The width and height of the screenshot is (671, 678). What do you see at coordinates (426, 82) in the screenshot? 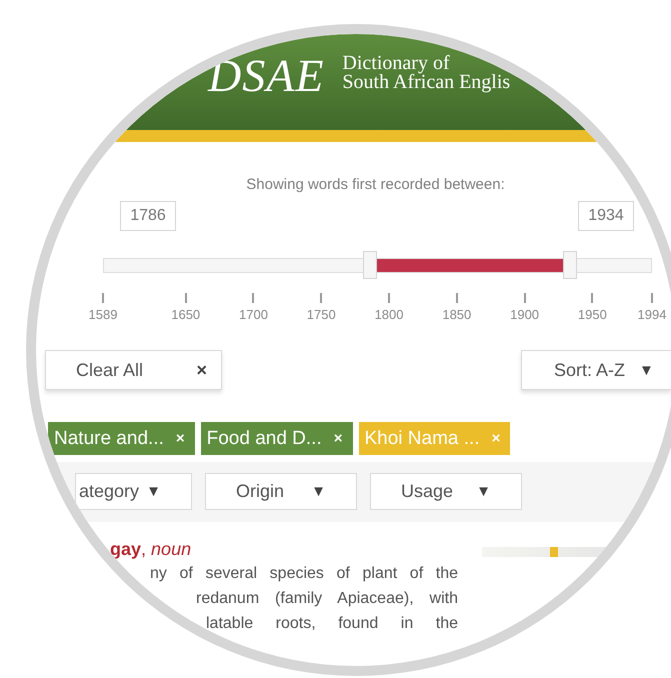
I see `site-title: South African Englis` at bounding box center [426, 82].